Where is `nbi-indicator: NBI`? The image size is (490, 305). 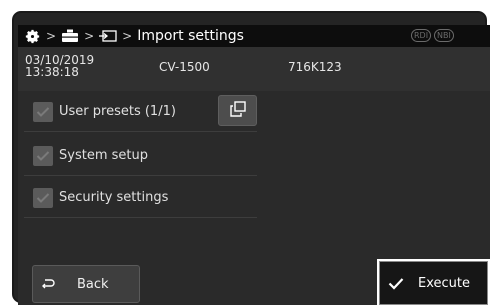 nbi-indicator: NBI is located at coordinates (444, 35).